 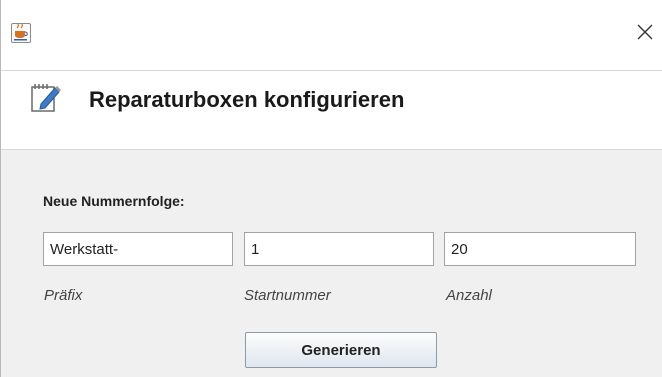 What do you see at coordinates (247, 99) in the screenshot?
I see `dialog-title: Reparaturboxen konfigurieren` at bounding box center [247, 99].